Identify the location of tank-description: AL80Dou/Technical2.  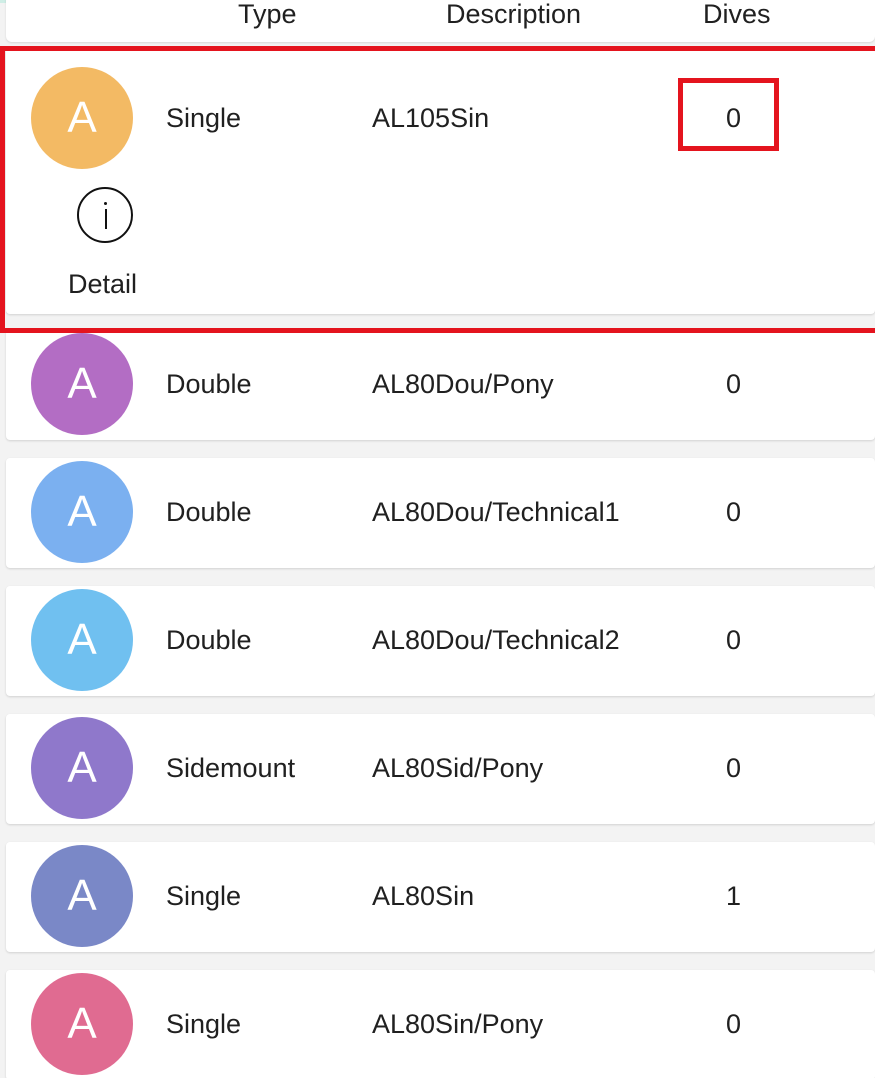
(496, 640).